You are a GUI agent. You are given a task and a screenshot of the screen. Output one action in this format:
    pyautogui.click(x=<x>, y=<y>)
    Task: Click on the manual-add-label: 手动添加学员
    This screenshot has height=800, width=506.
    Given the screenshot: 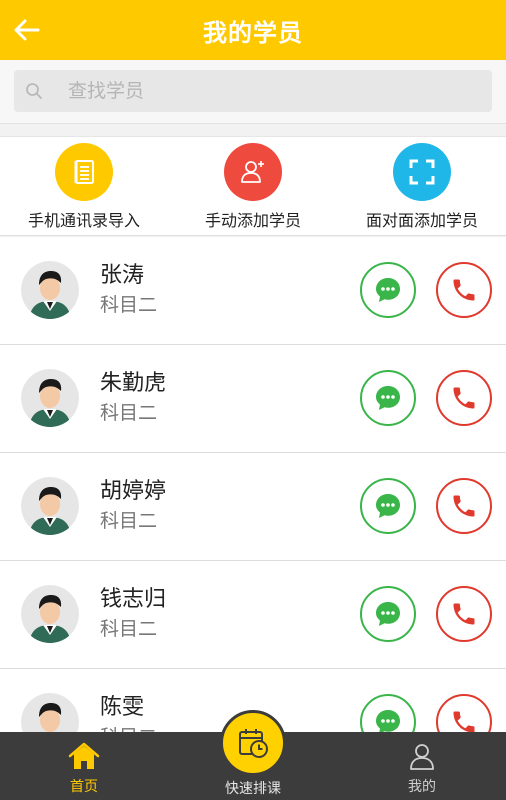 What is the action you would take?
    pyautogui.click(x=252, y=220)
    